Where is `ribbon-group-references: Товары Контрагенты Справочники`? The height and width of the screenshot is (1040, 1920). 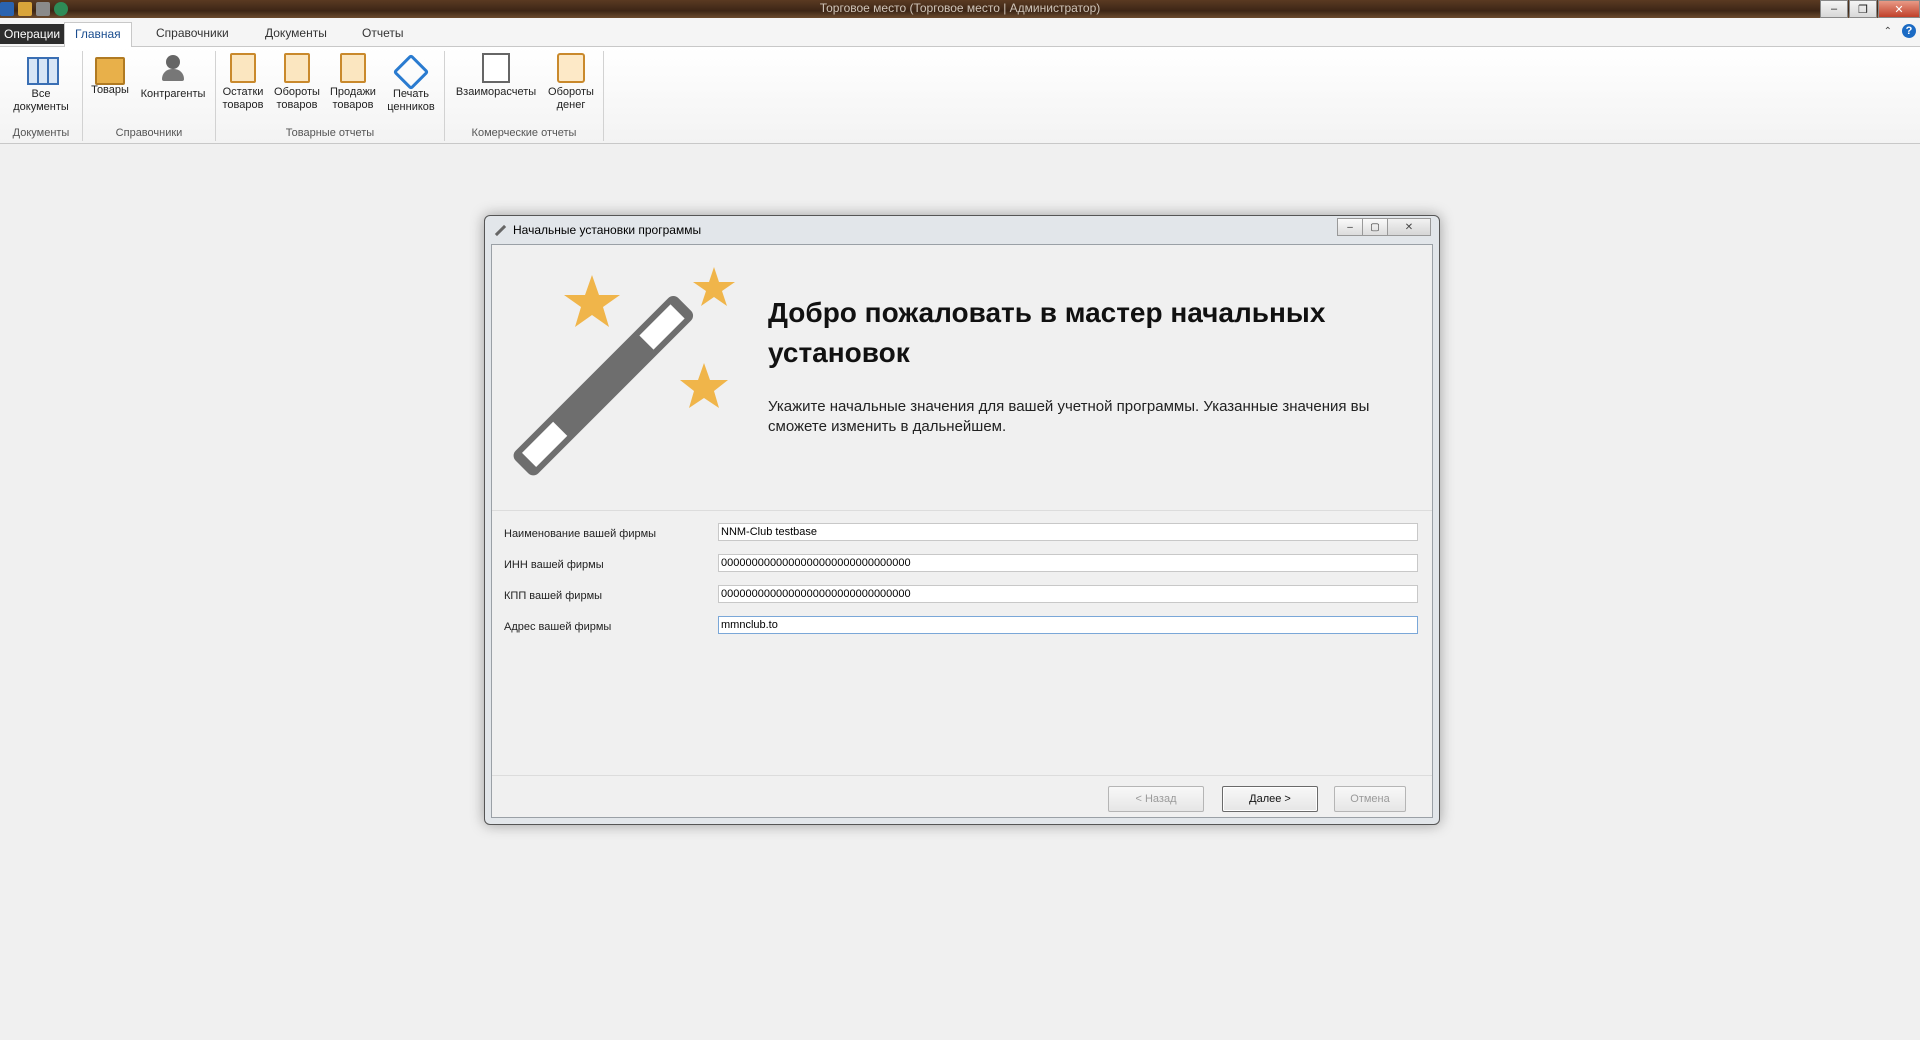
ribbon-group-references: Товары Контрагенты Справочники is located at coordinates (149, 96).